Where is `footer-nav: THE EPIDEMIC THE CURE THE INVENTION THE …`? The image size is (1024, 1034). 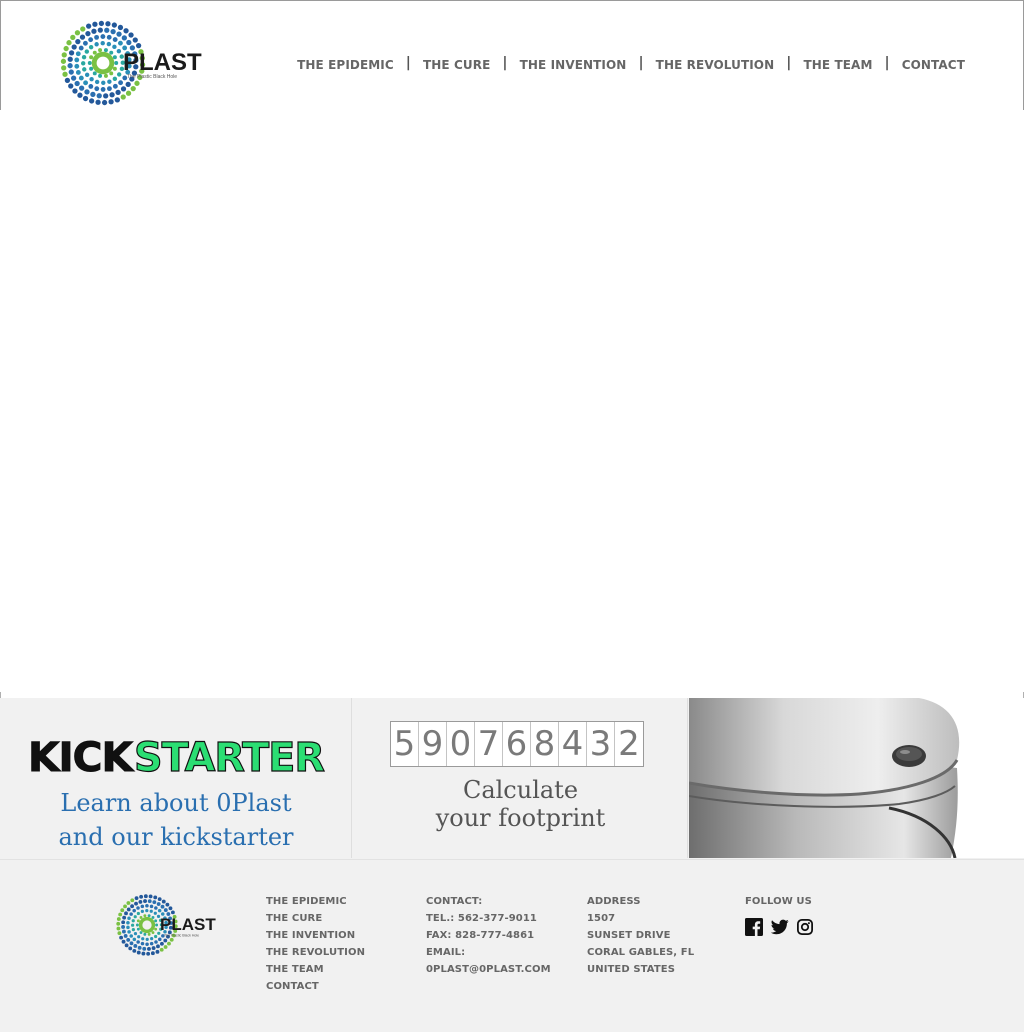 footer-nav: THE EPIDEMIC THE CURE THE INVENTION THE … is located at coordinates (315, 944).